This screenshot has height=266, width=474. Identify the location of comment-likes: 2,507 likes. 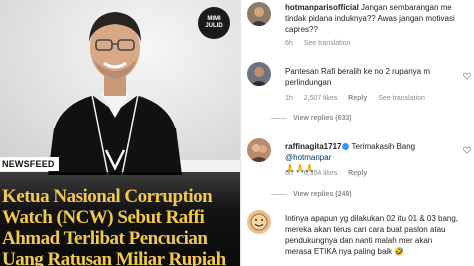
(320, 98).